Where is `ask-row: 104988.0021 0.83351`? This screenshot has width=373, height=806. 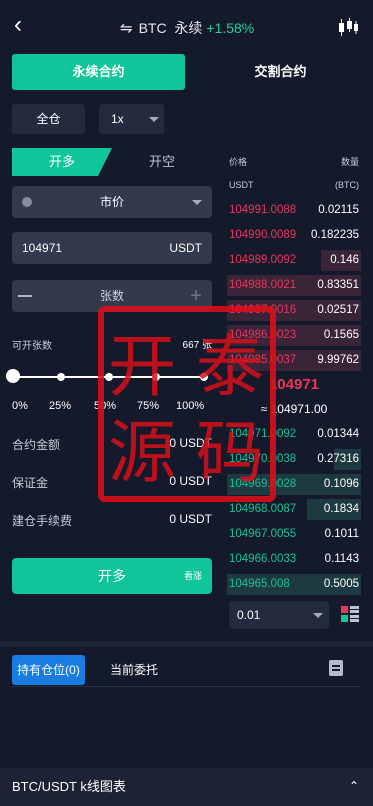 ask-row: 104988.0021 0.83351 is located at coordinates (294, 285).